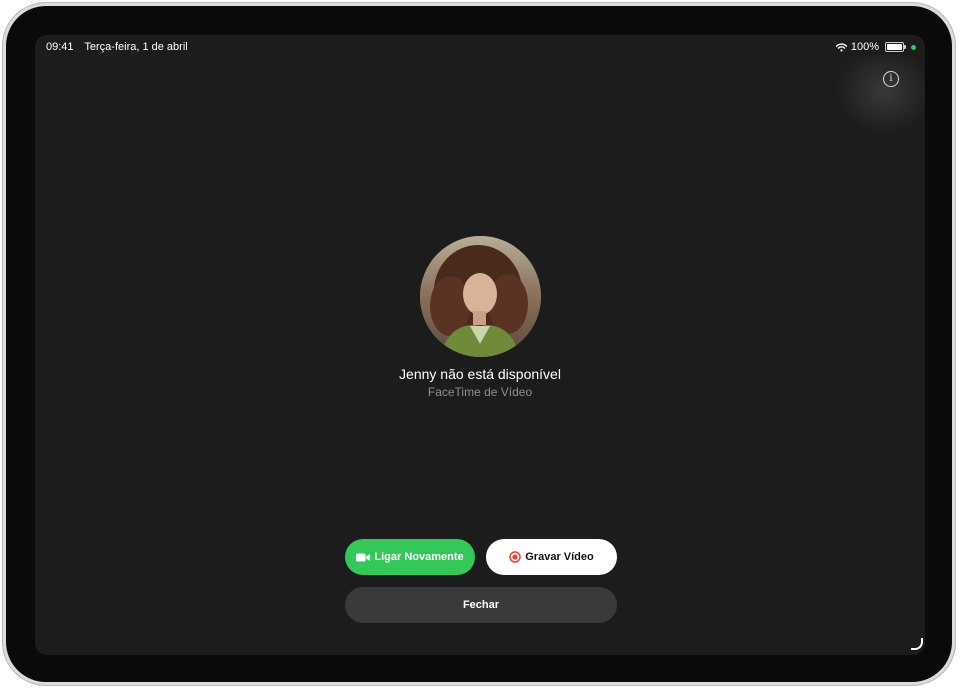  I want to click on status-bar: 09:41 Terça-feira, 1 de abril 100%, so click(480, 47).